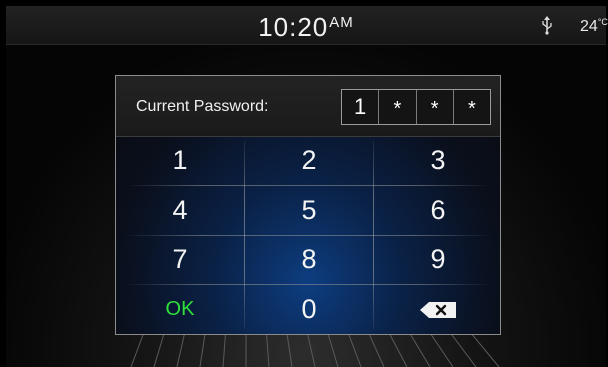  Describe the element at coordinates (309, 160) in the screenshot. I see `key-2: 2` at that location.